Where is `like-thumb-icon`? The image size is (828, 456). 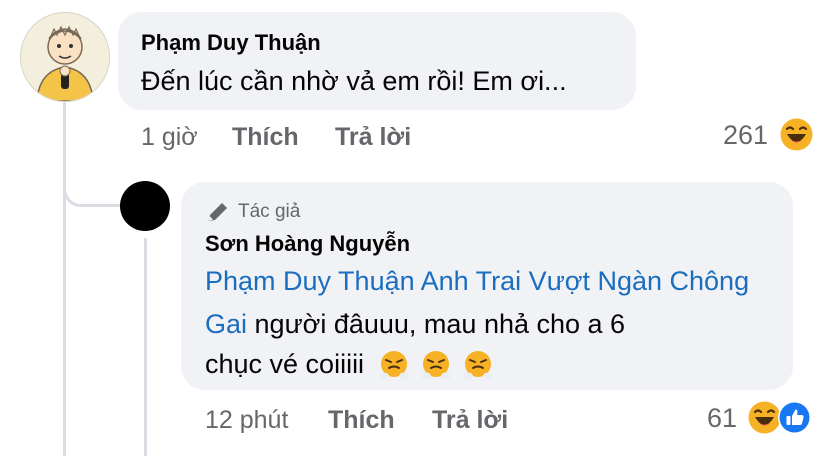
like-thumb-icon is located at coordinates (794, 417).